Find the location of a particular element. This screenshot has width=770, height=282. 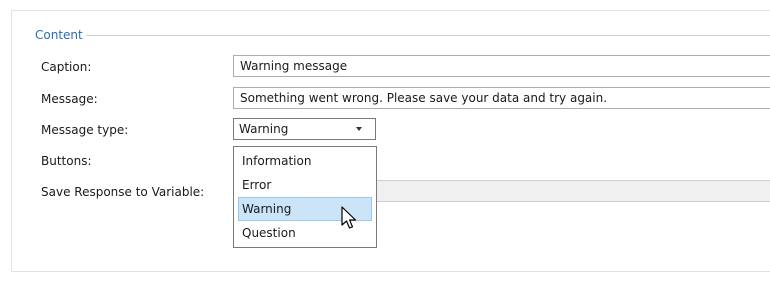

save-response-label: Save Response to Variable: is located at coordinates (123, 192).